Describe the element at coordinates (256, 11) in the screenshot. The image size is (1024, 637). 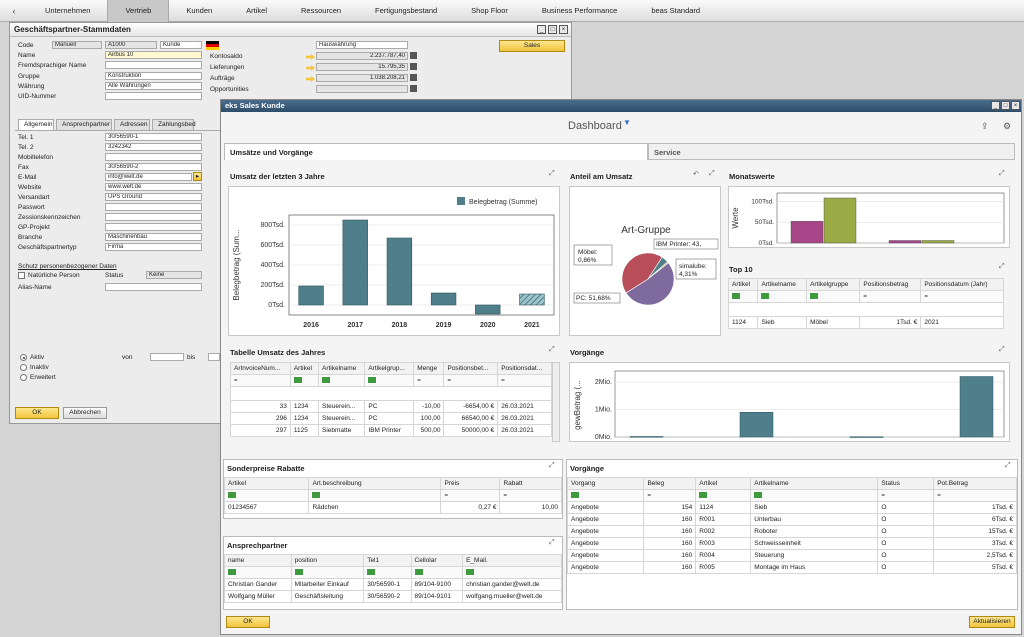
I see `nav-tab-3: Artikel` at that location.